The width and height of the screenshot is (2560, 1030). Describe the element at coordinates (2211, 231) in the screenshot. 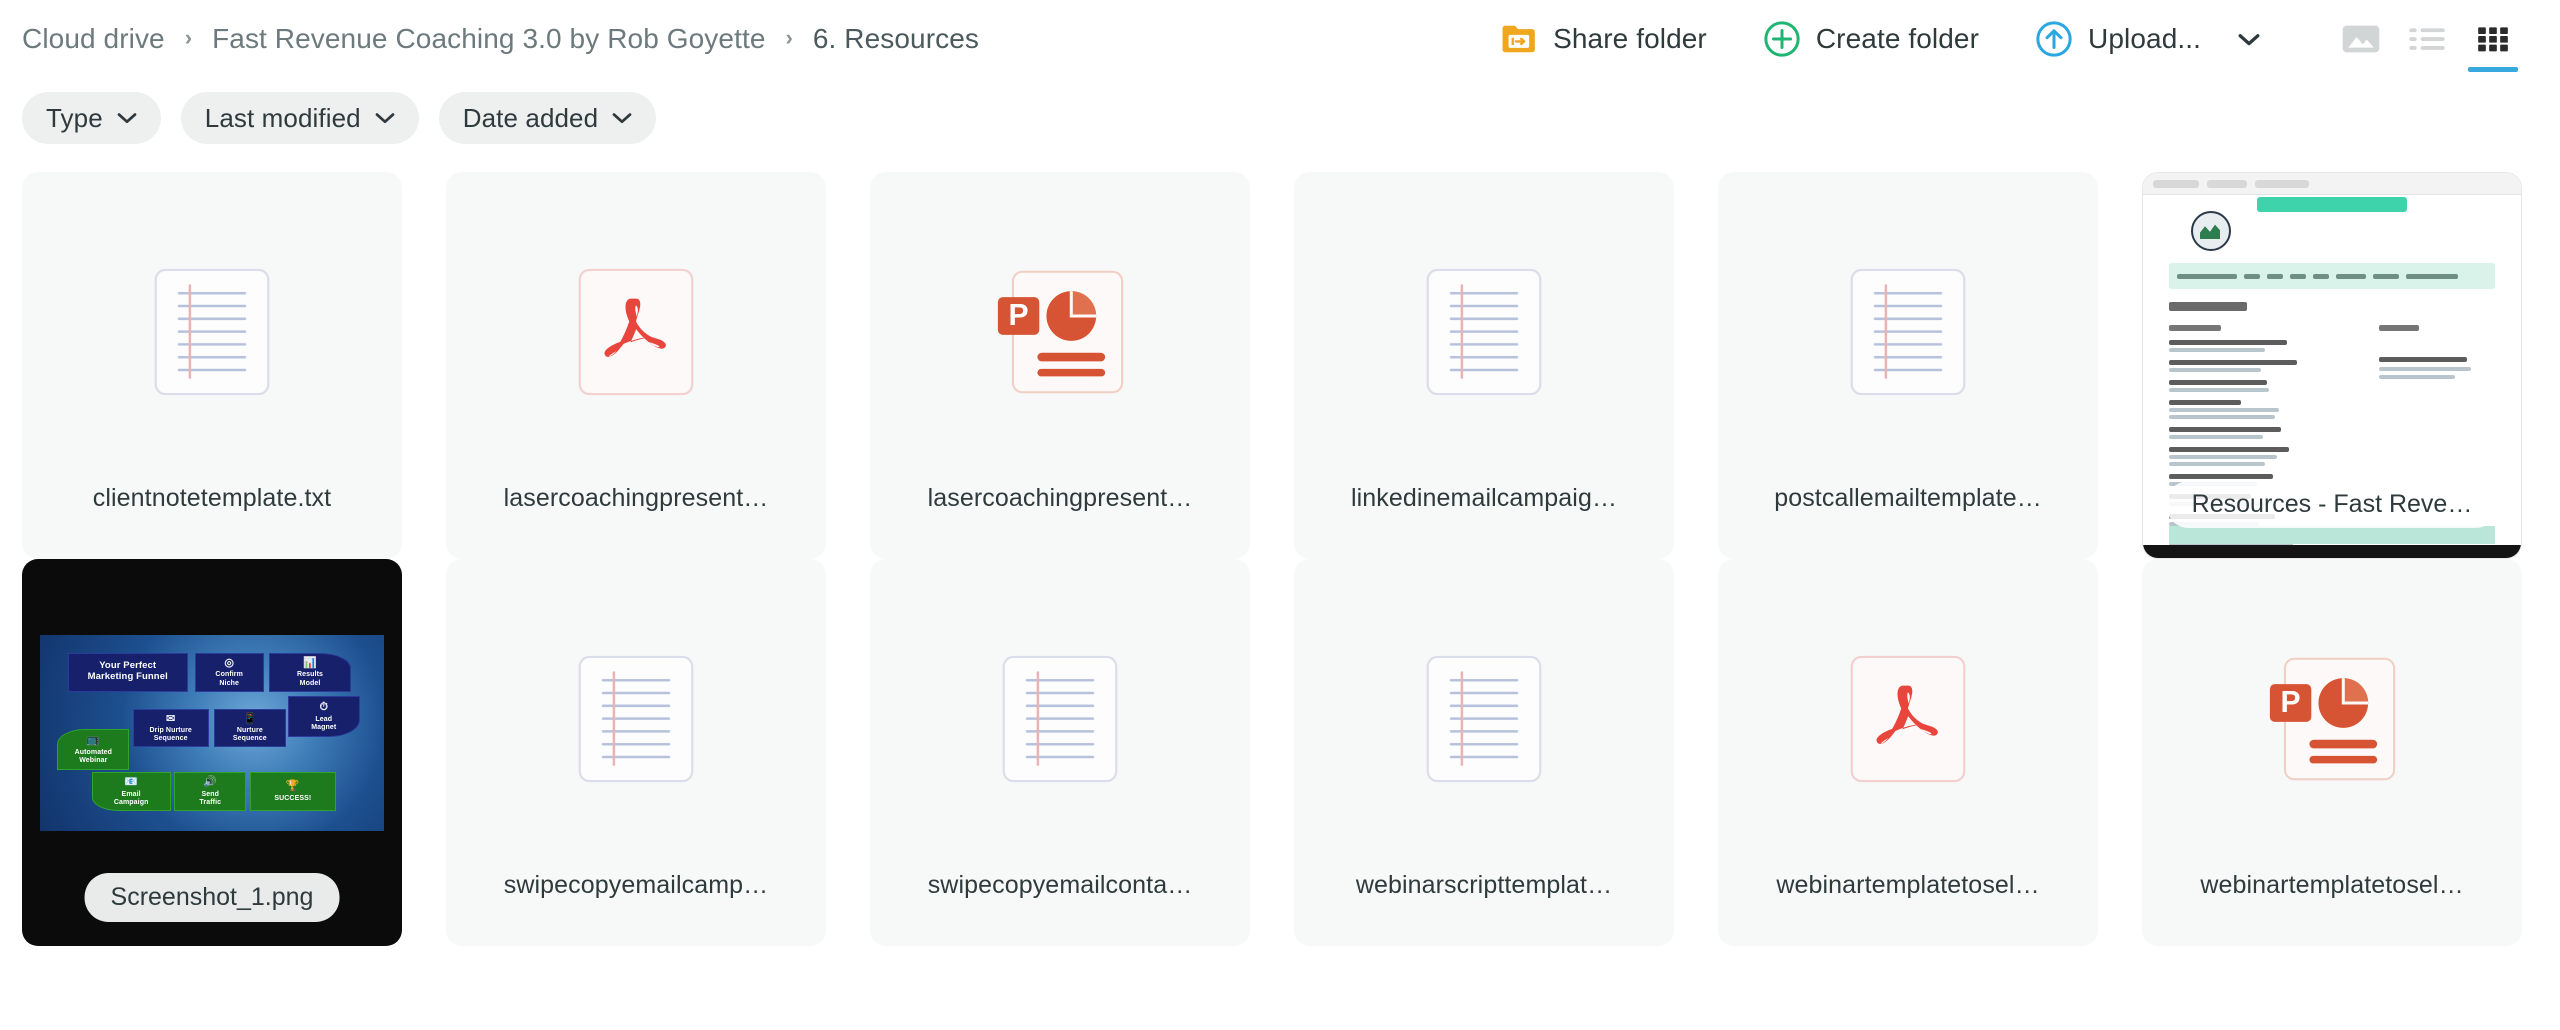

I see `site-logo-icon` at that location.